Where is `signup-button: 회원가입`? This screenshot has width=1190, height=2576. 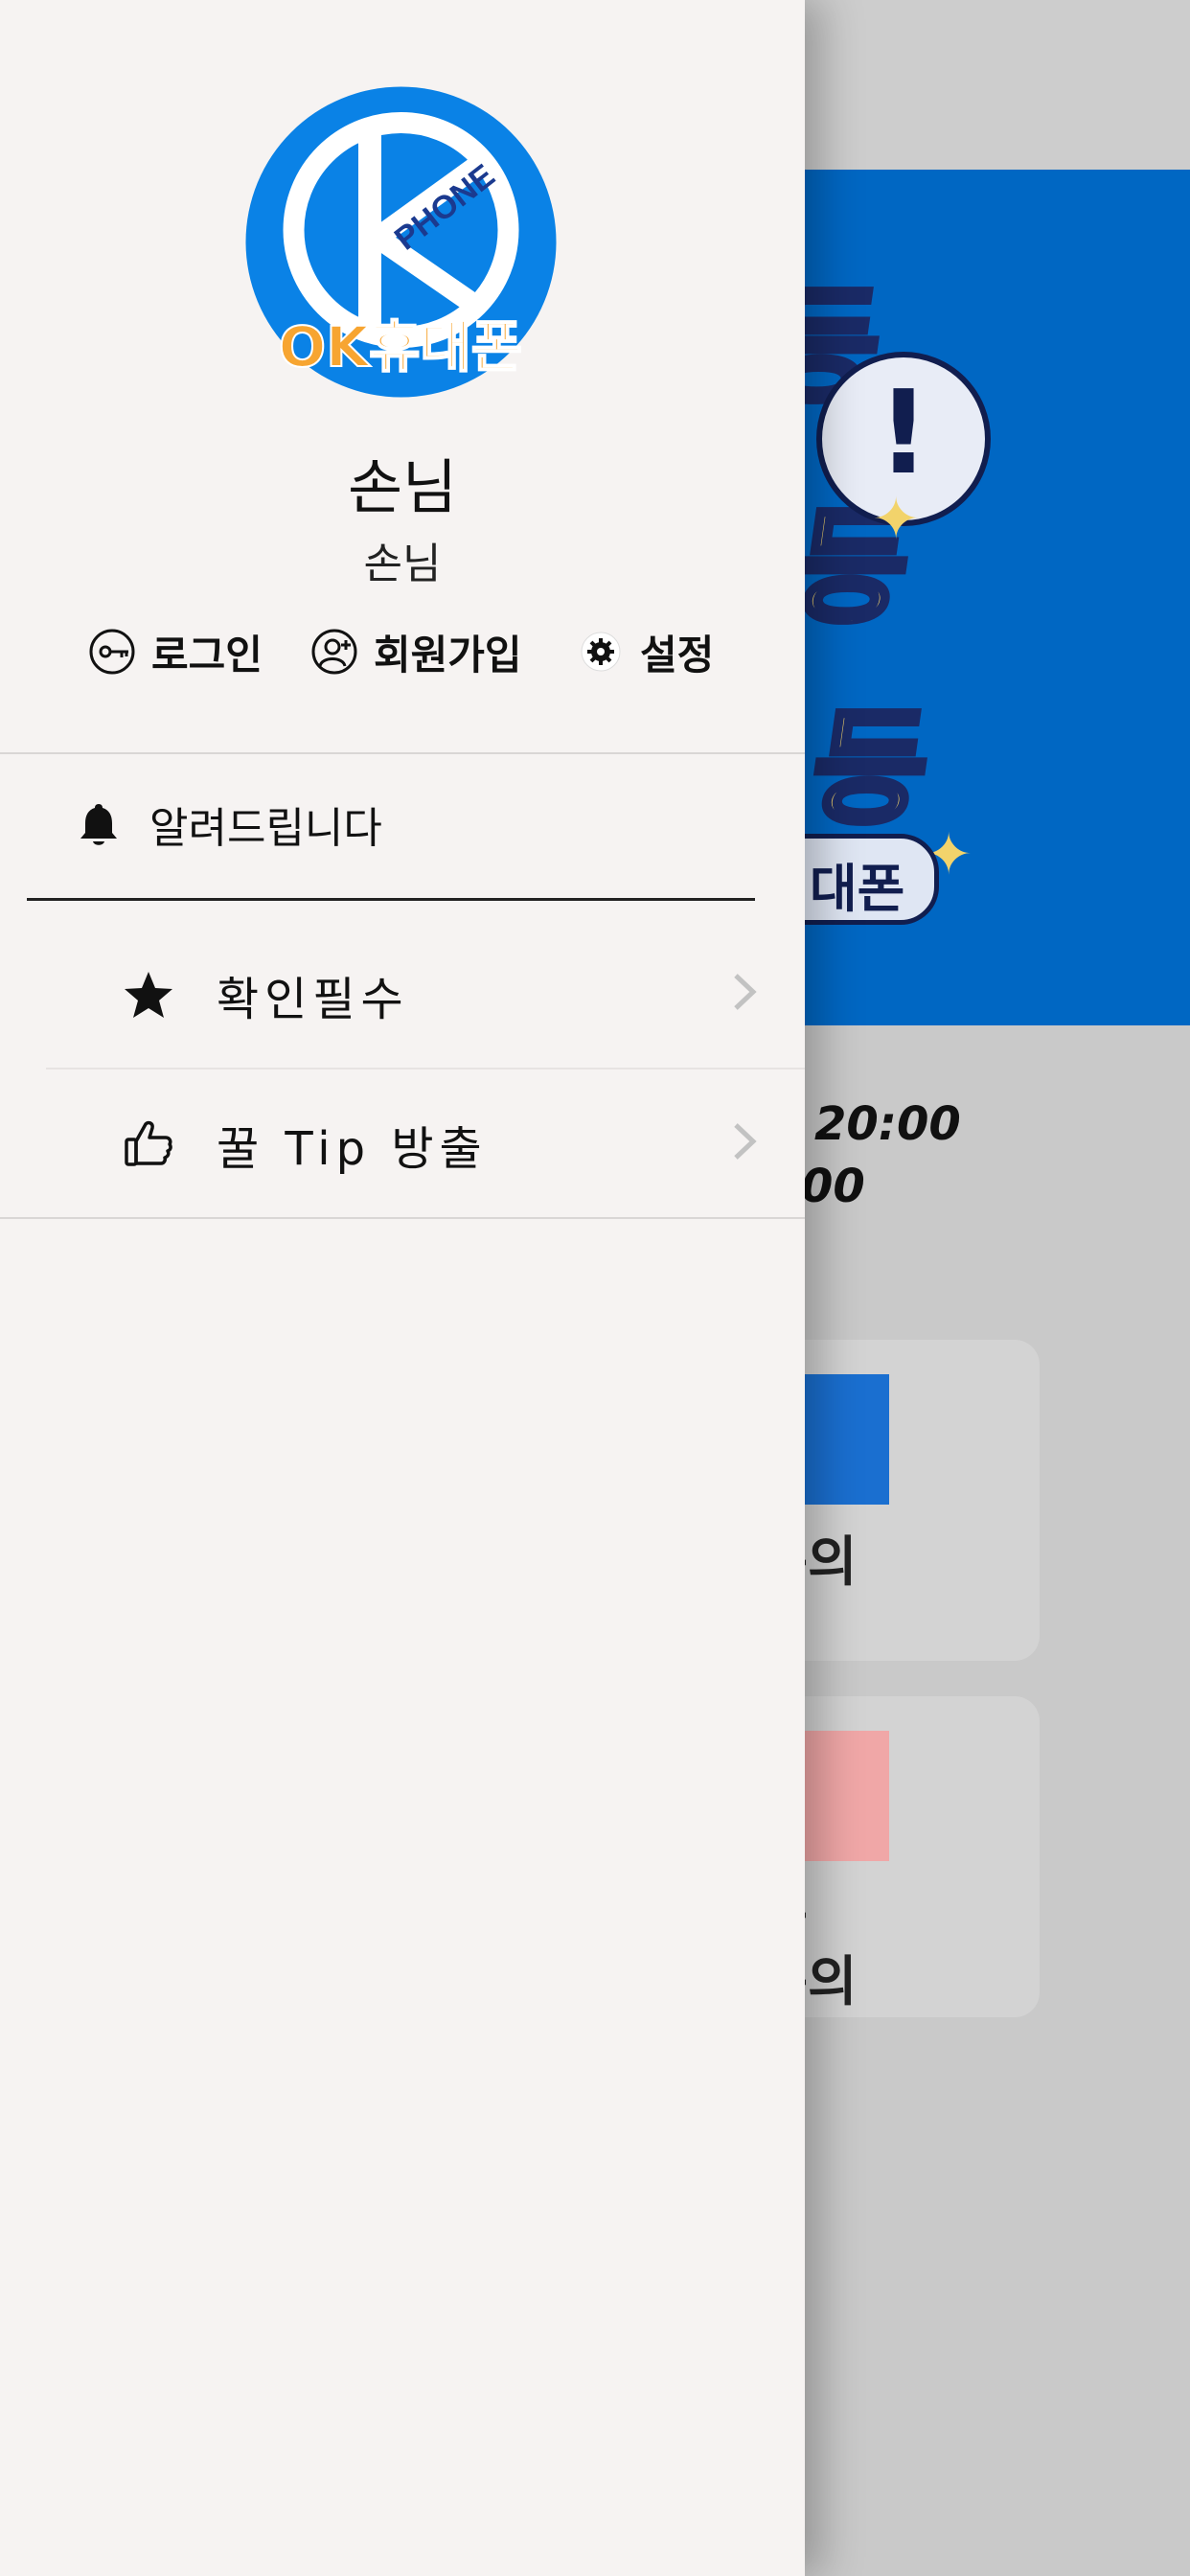 signup-button: 회원가입 is located at coordinates (416, 651).